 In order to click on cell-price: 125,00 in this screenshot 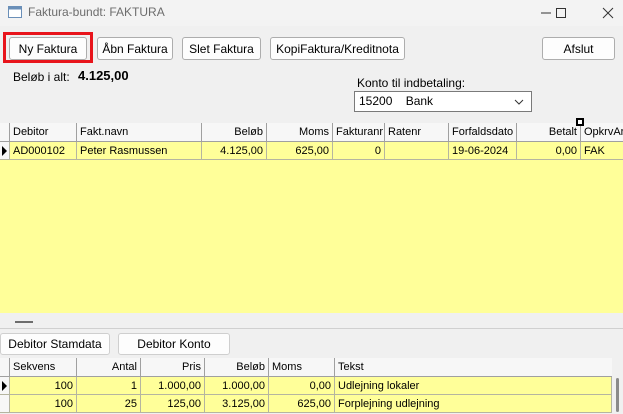, I will do `click(173, 404)`.